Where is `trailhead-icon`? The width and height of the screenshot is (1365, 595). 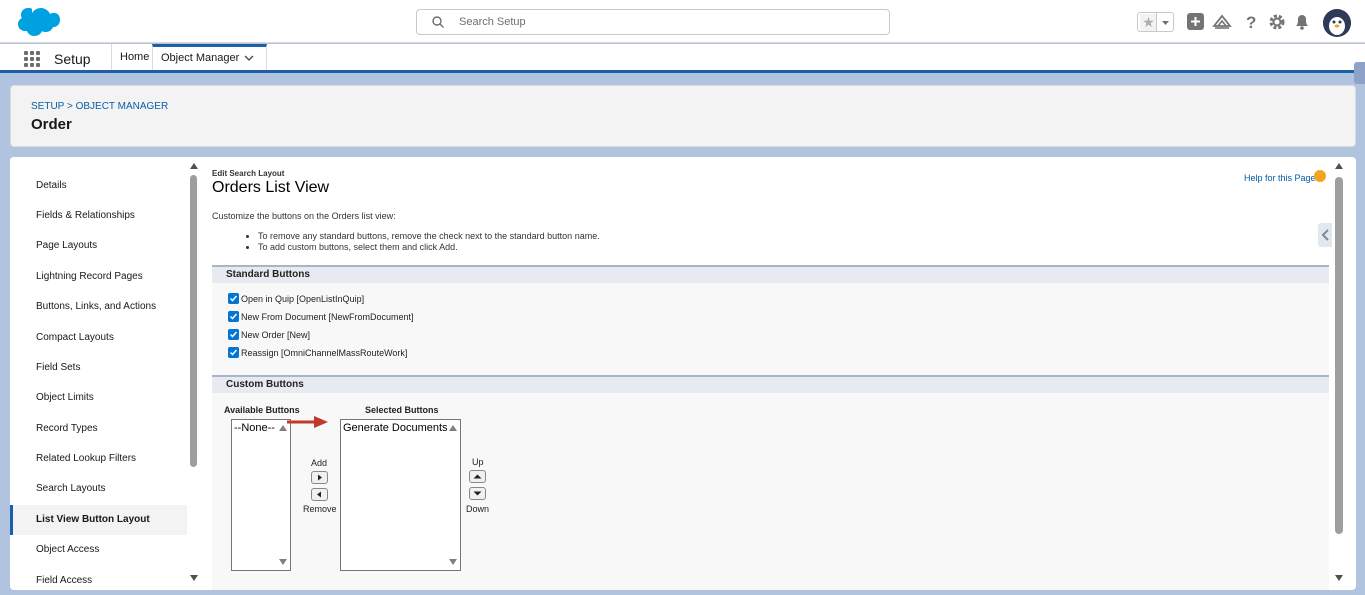 trailhead-icon is located at coordinates (1222, 22).